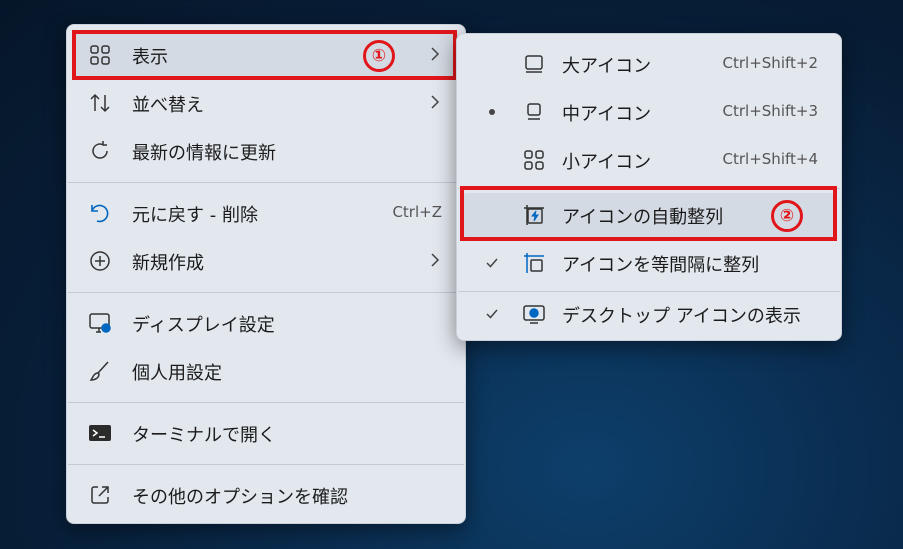 The width and height of the screenshot is (903, 549). I want to click on menu-item-sort: 並べ替え, so click(266, 103).